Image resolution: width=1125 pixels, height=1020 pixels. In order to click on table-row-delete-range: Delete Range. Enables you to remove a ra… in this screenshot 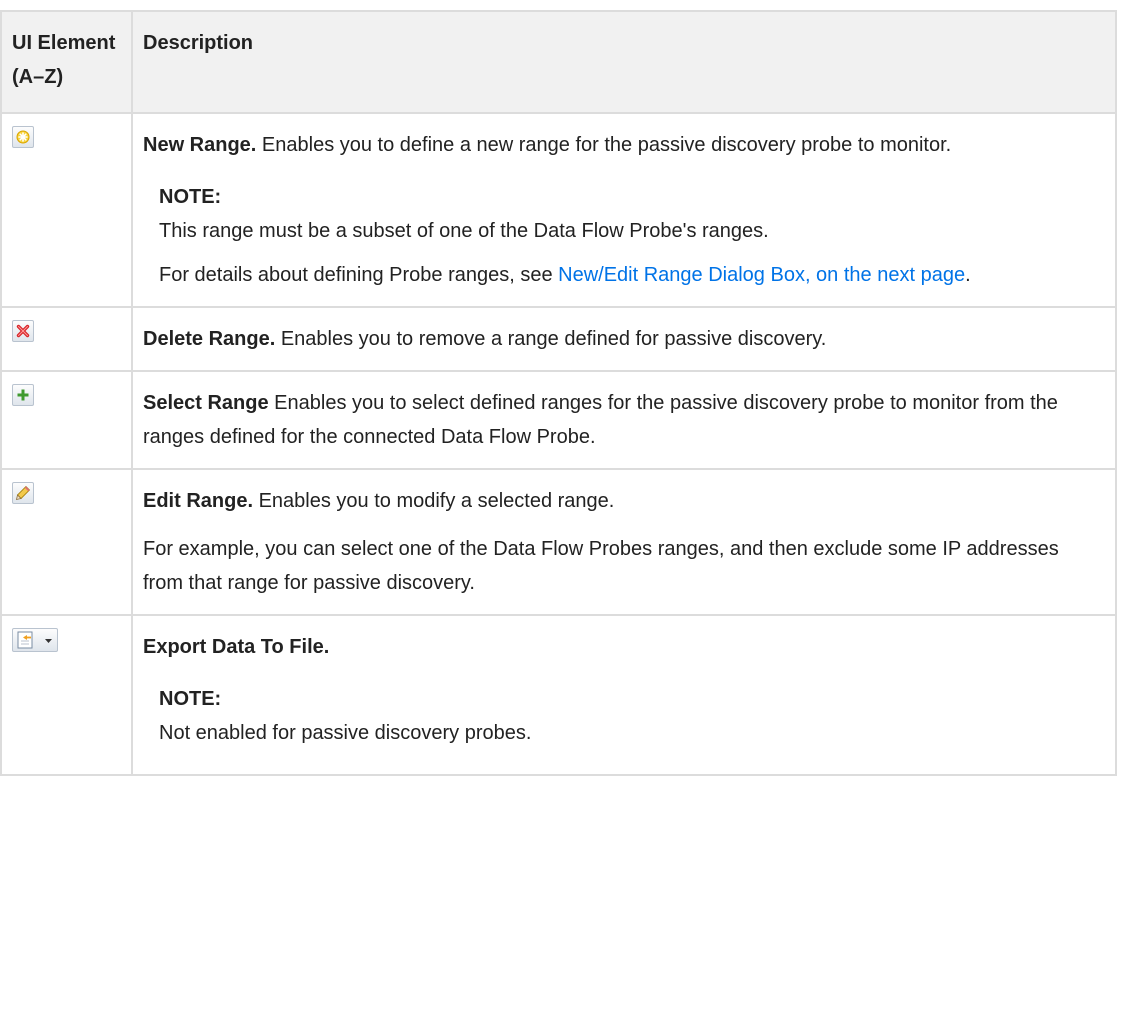, I will do `click(558, 339)`.